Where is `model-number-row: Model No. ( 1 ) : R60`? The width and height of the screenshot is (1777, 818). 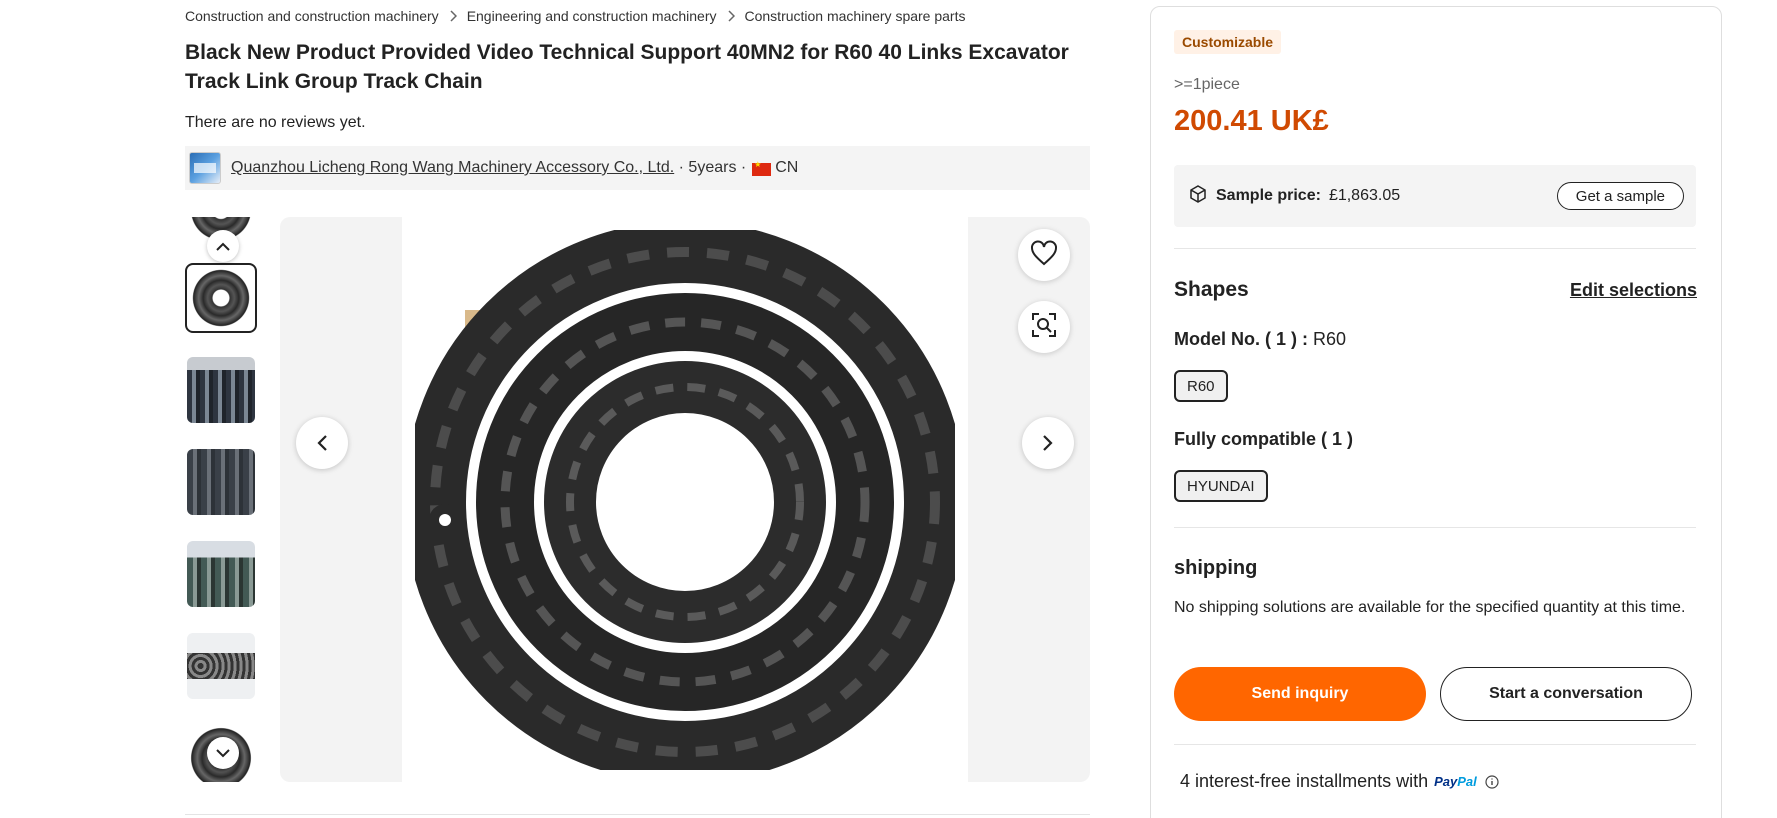
model-number-row: Model No. ( 1 ) : R60 is located at coordinates (1260, 339).